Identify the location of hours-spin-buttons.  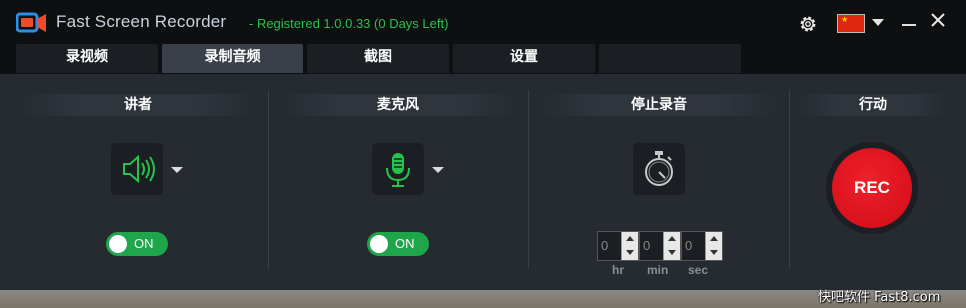
(629, 246).